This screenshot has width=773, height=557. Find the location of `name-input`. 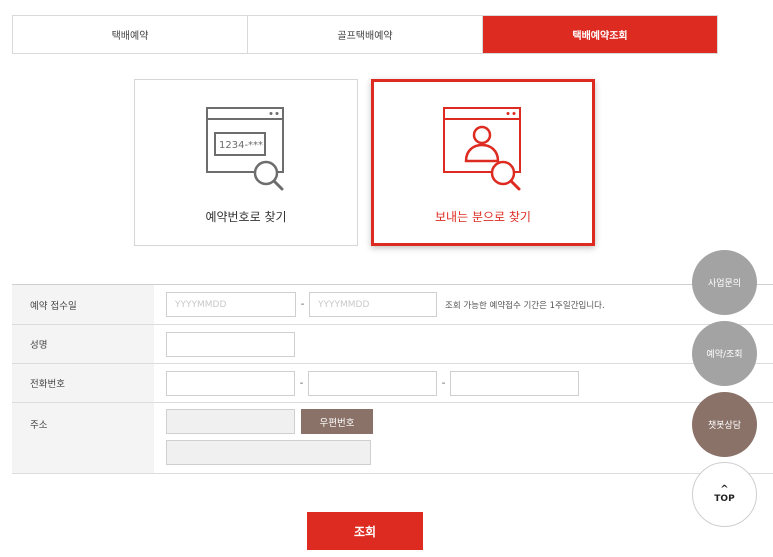

name-input is located at coordinates (230, 344).